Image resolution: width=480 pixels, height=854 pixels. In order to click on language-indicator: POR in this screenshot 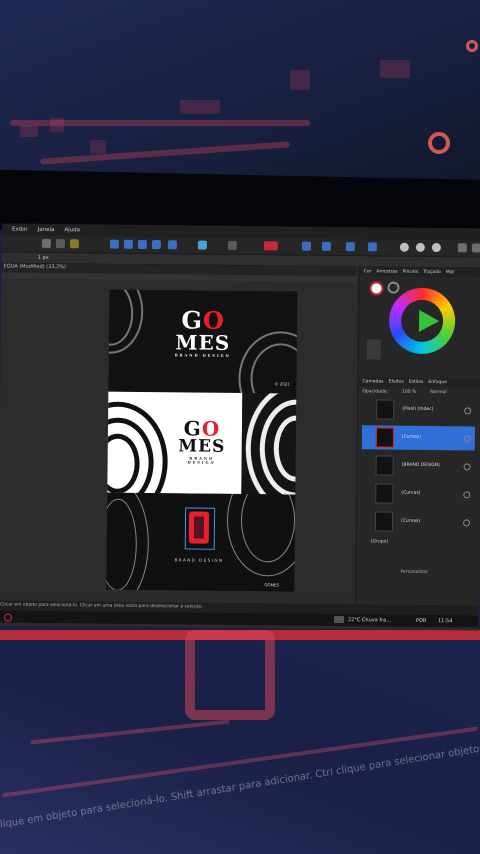, I will do `click(421, 621)`.